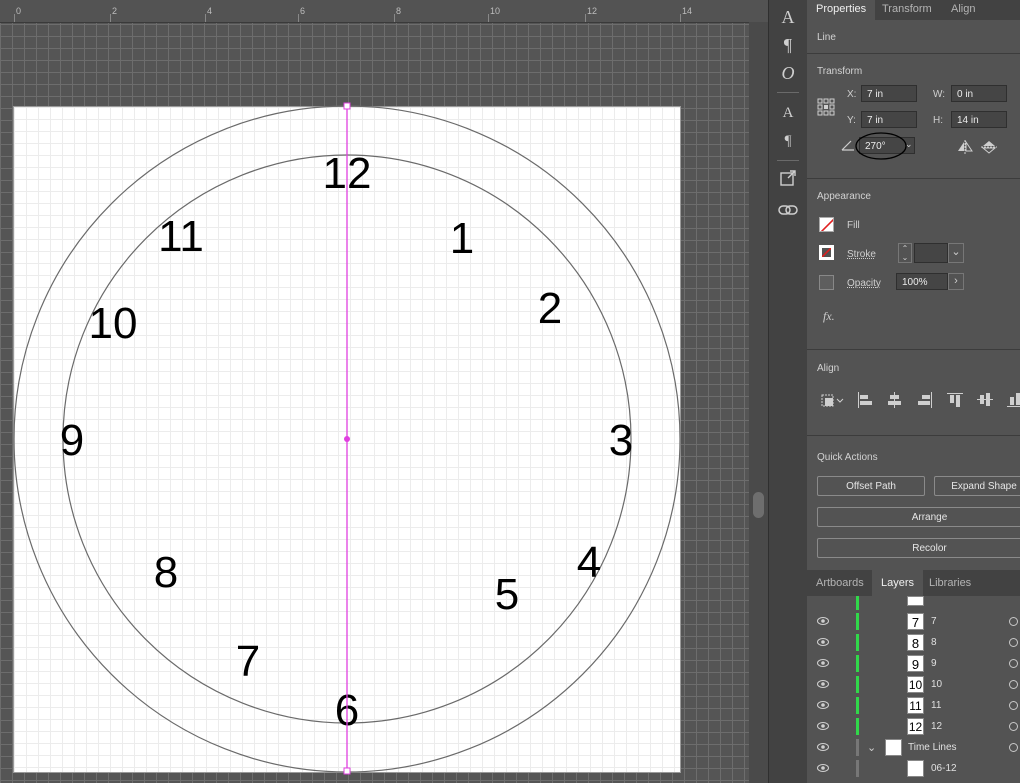  Describe the element at coordinates (936, 705) in the screenshot. I see `layer-name: 11` at that location.